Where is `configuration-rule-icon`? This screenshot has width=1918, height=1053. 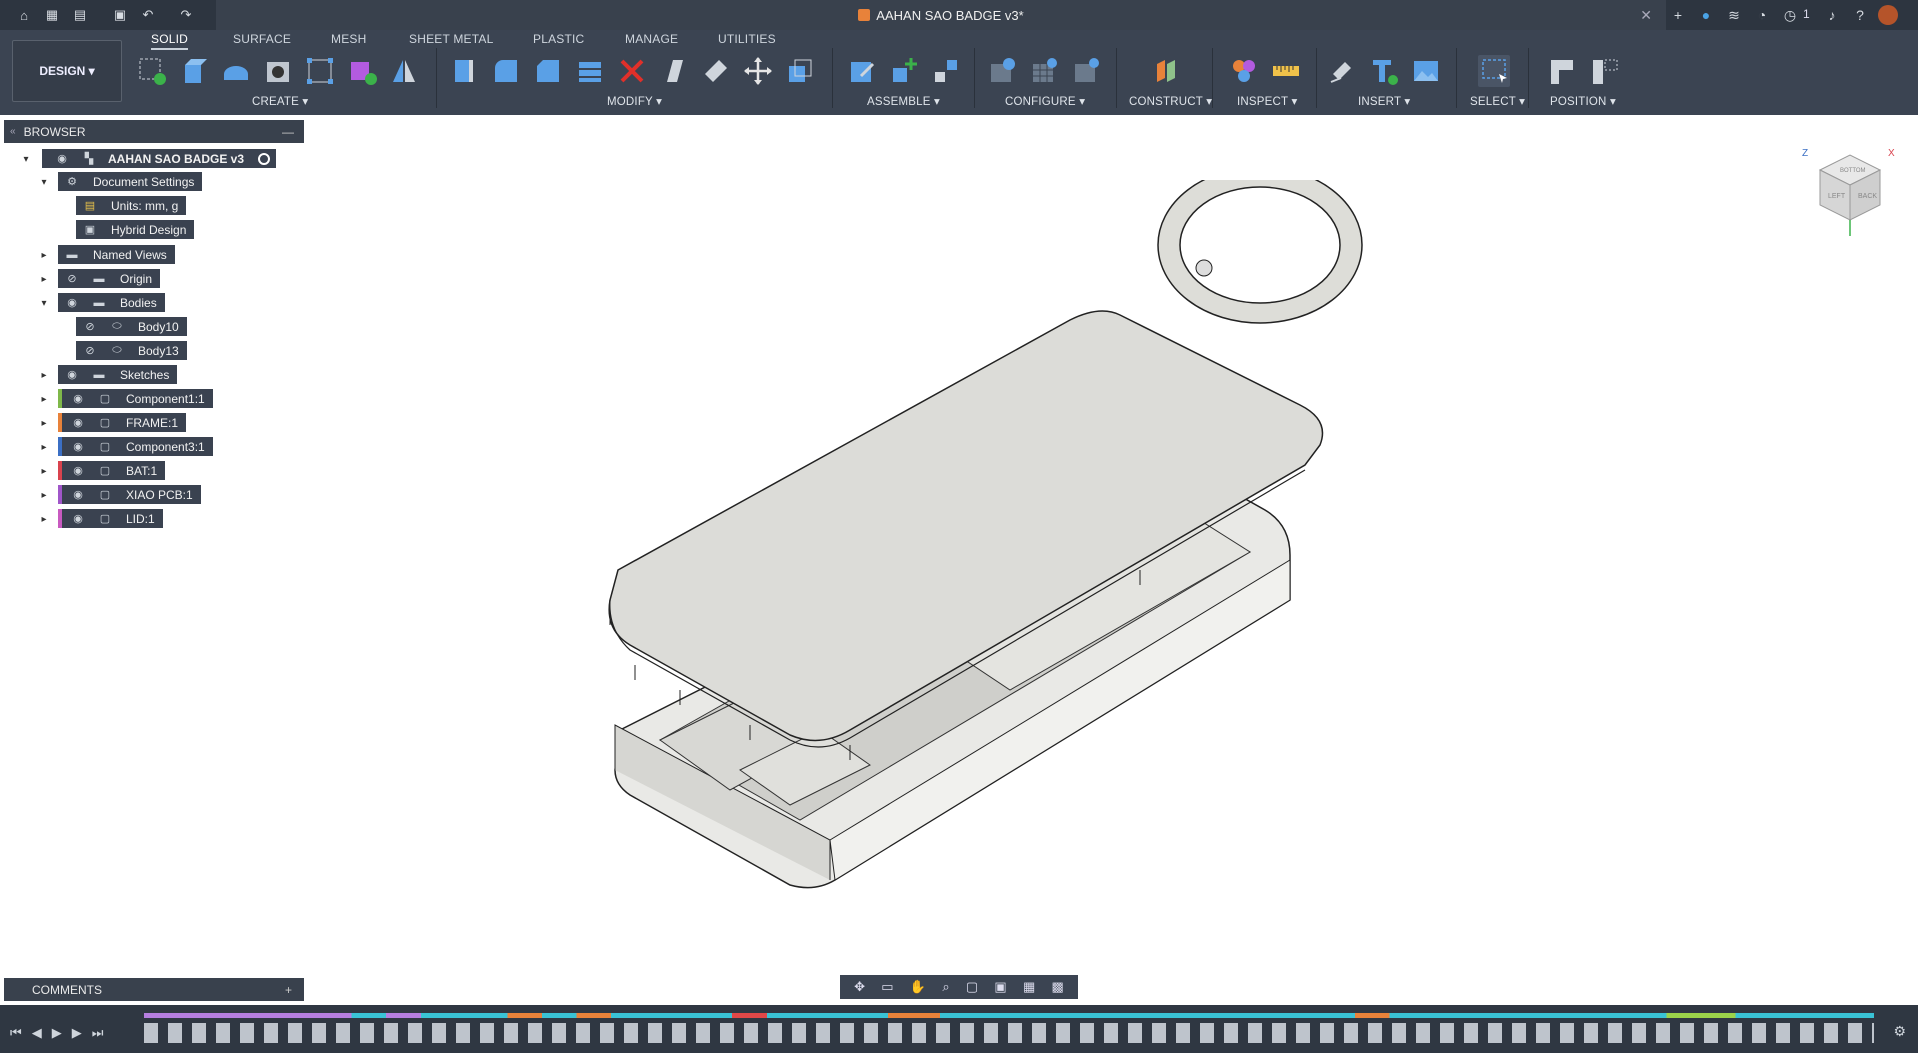 configuration-rule-icon is located at coordinates (1086, 71).